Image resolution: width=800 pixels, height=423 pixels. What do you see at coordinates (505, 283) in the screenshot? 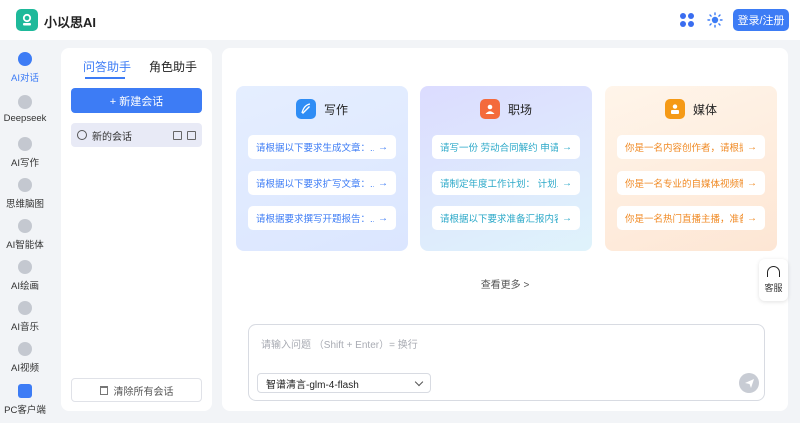
I see `view-more-link: 查看更多 >` at bounding box center [505, 283].